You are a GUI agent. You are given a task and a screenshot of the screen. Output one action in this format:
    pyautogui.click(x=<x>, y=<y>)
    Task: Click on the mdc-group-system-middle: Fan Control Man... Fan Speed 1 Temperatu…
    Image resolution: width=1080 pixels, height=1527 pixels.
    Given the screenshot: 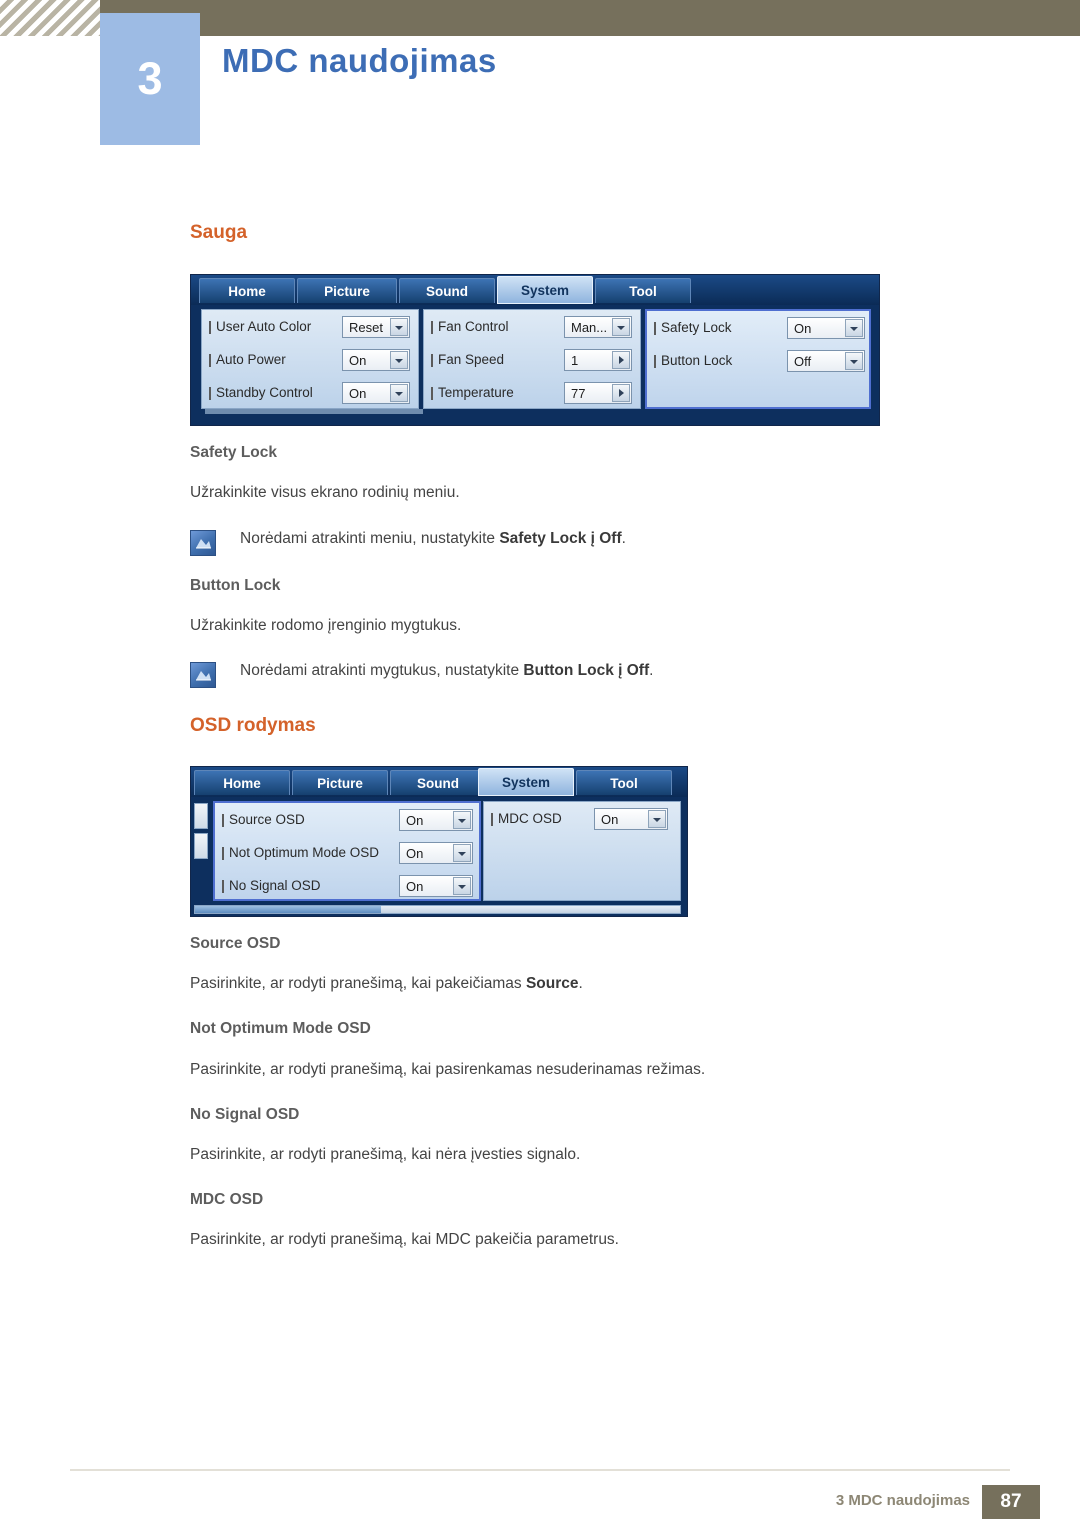 What is the action you would take?
    pyautogui.click(x=532, y=359)
    